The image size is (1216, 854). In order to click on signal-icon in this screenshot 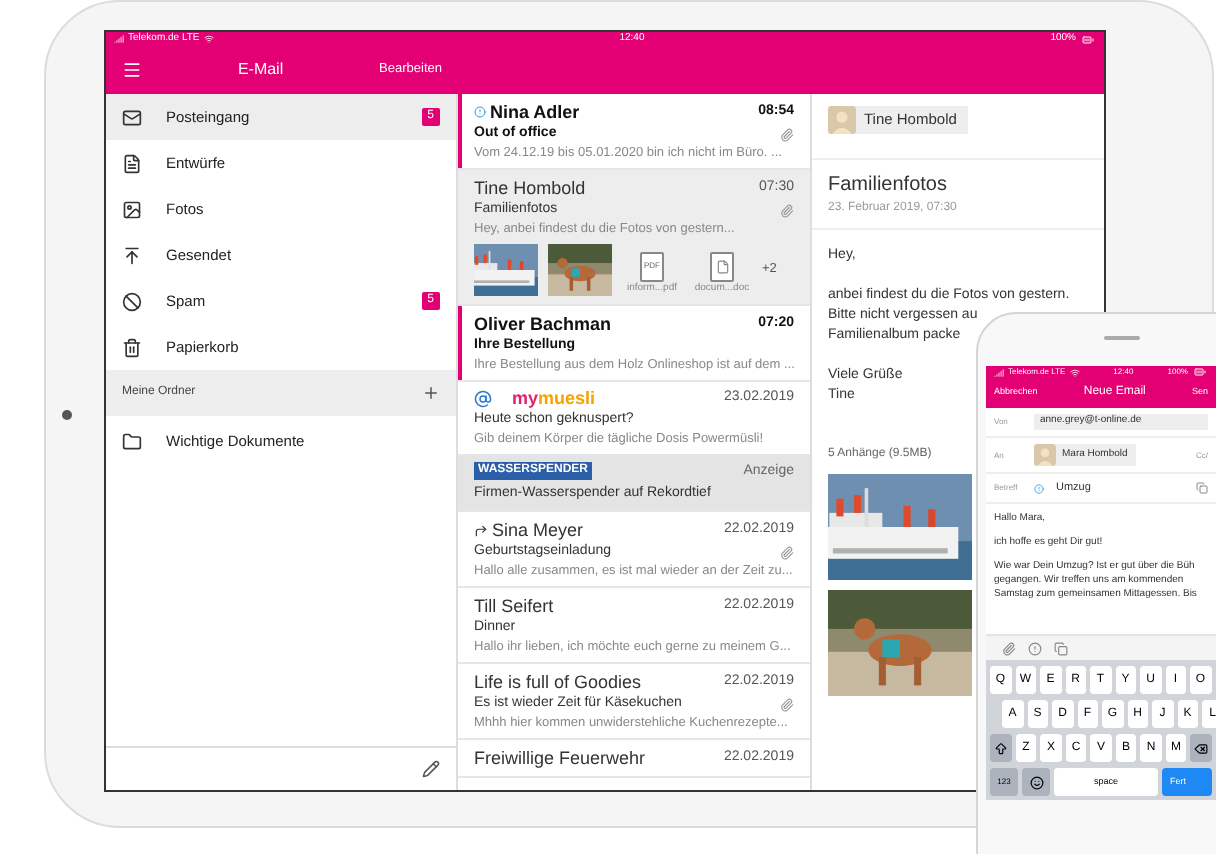, I will do `click(999, 372)`.